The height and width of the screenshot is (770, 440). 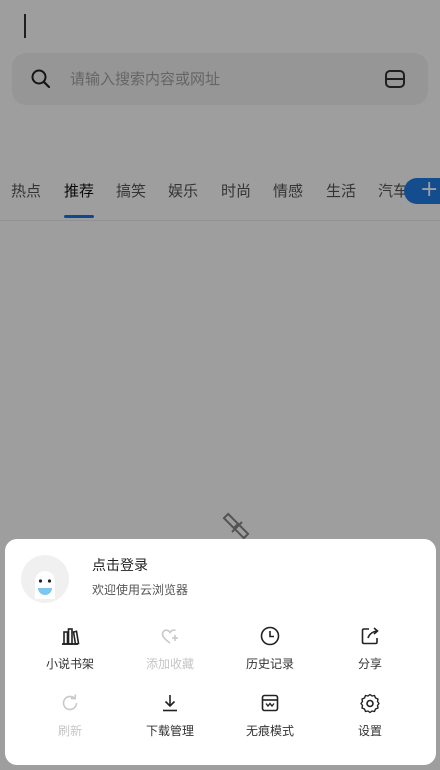 I want to click on download-icon, so click(x=170, y=703).